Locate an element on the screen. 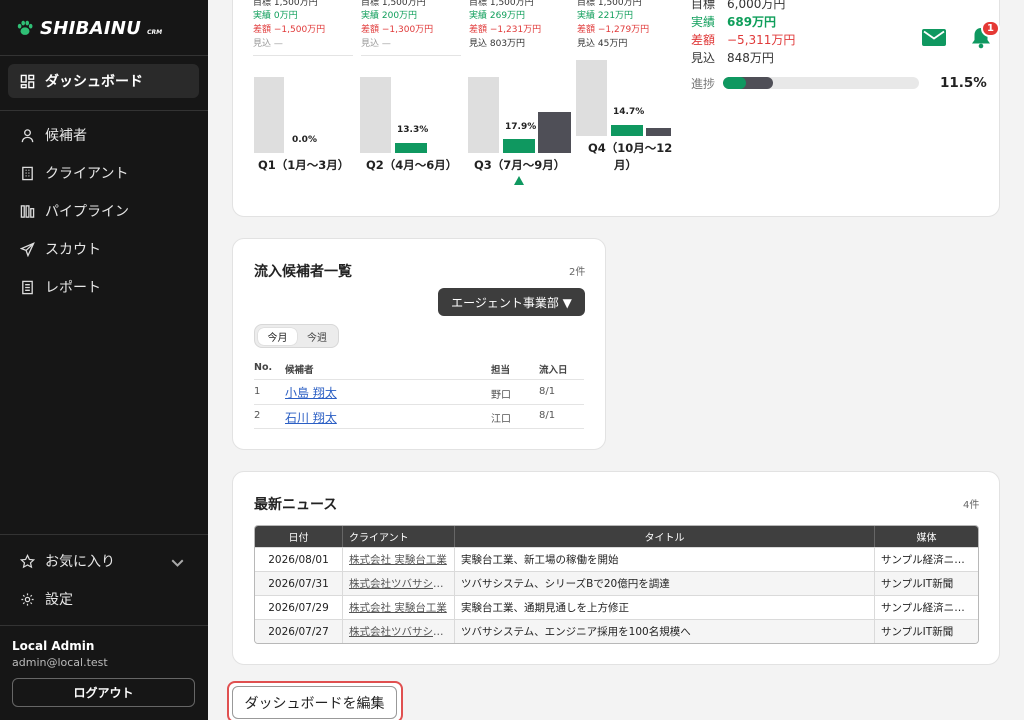 Image resolution: width=1024 pixels, height=720 pixels. edit-dashboard-button: ダッシュボードを編集 is located at coordinates (314, 702).